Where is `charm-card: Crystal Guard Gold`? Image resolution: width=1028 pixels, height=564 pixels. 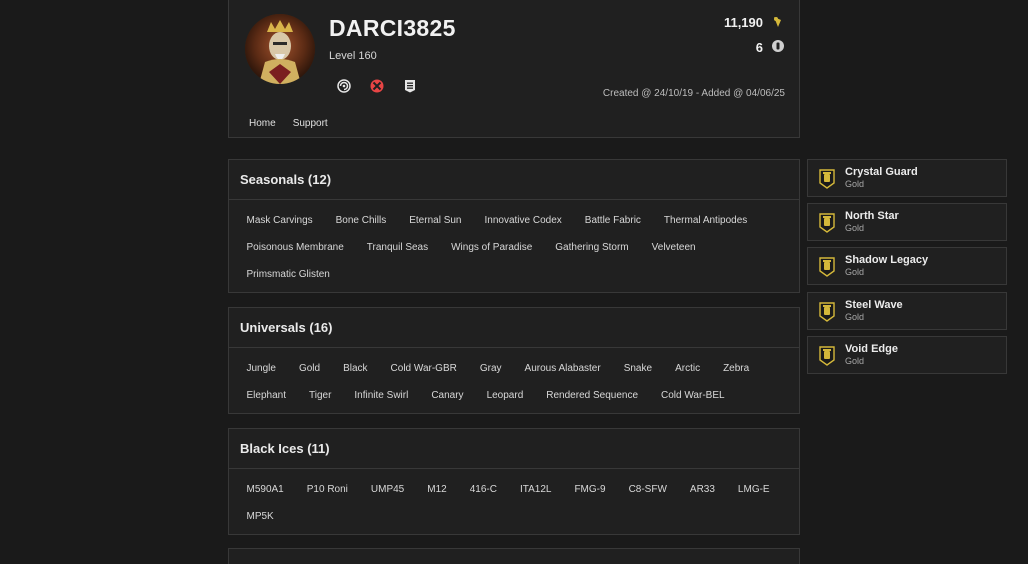 charm-card: Crystal Guard Gold is located at coordinates (907, 178).